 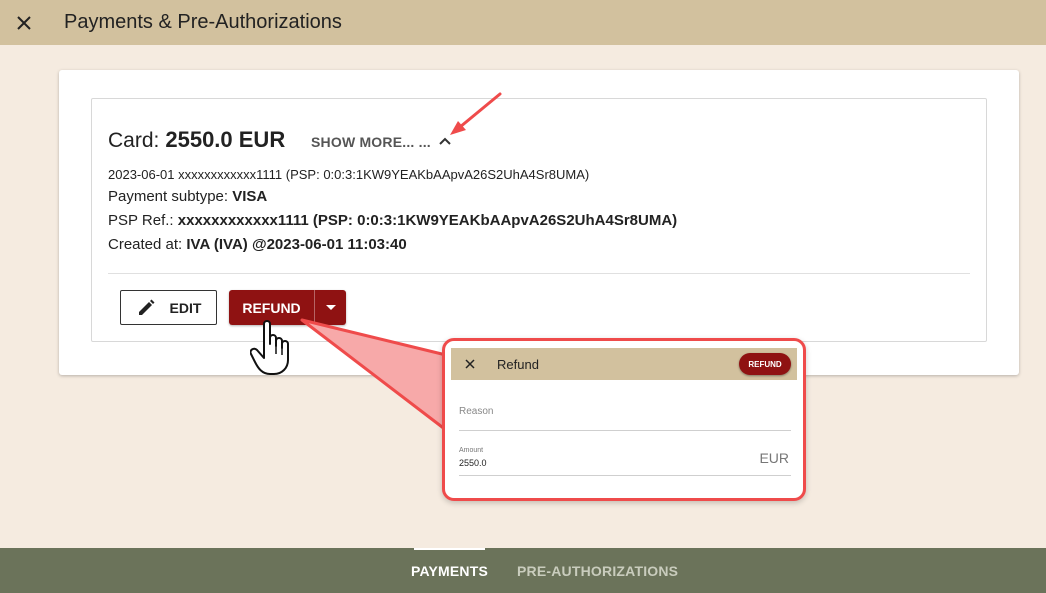 I want to click on pencil-icon, so click(x=146, y=307).